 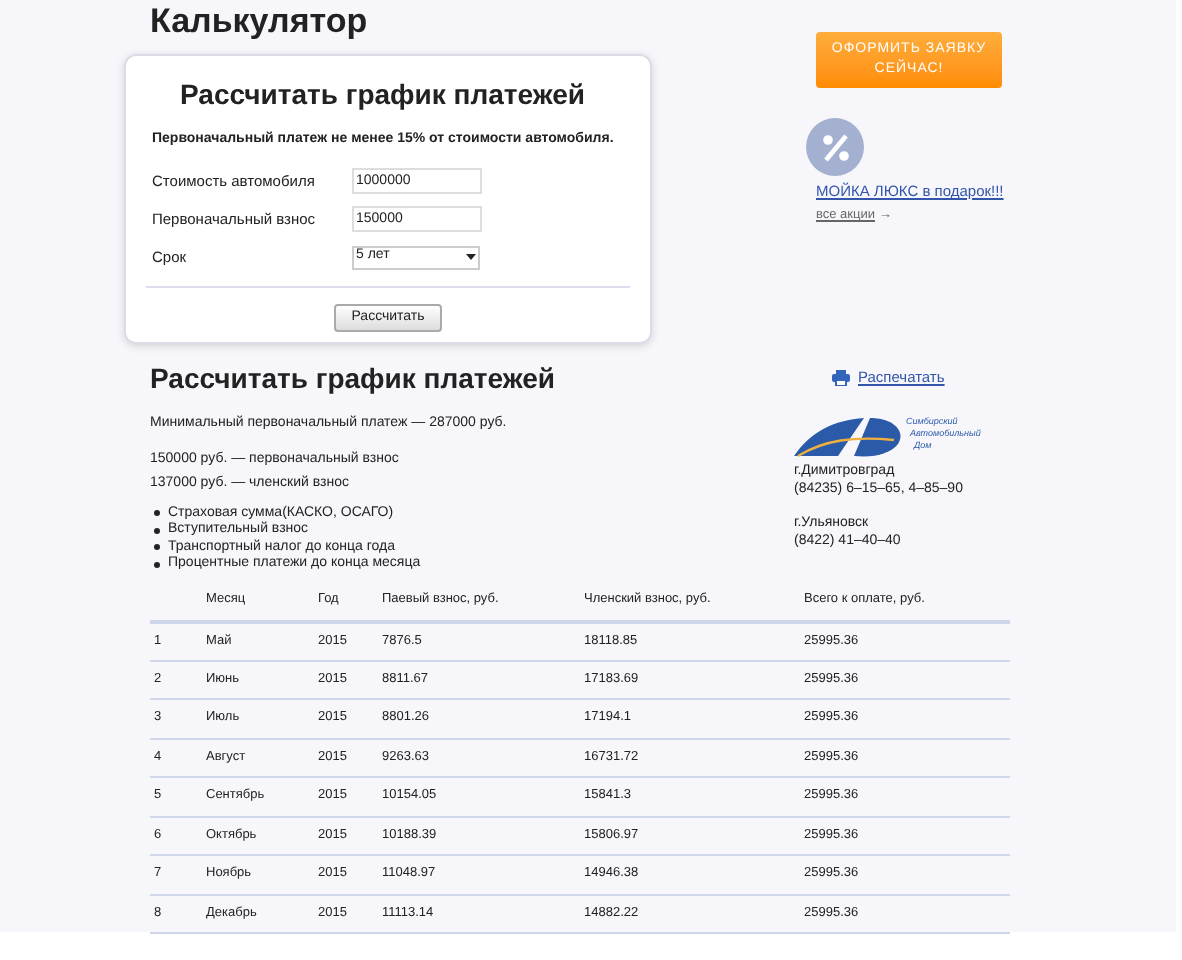 What do you see at coordinates (354, 378) in the screenshot?
I see `results-title: Рассчитать график платежей` at bounding box center [354, 378].